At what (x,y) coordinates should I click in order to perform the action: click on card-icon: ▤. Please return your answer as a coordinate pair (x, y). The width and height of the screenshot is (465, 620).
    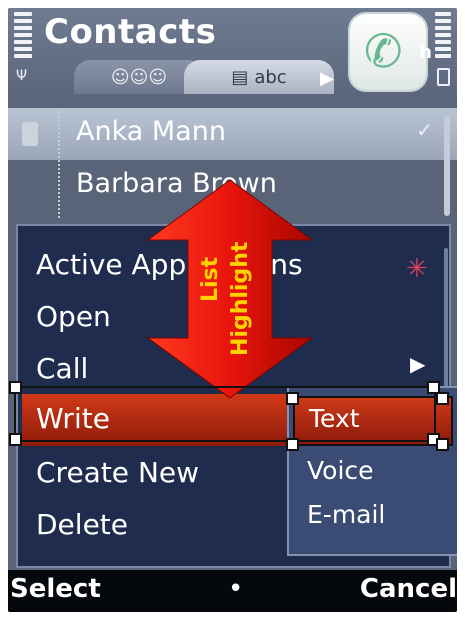
    Looking at the image, I should click on (240, 77).